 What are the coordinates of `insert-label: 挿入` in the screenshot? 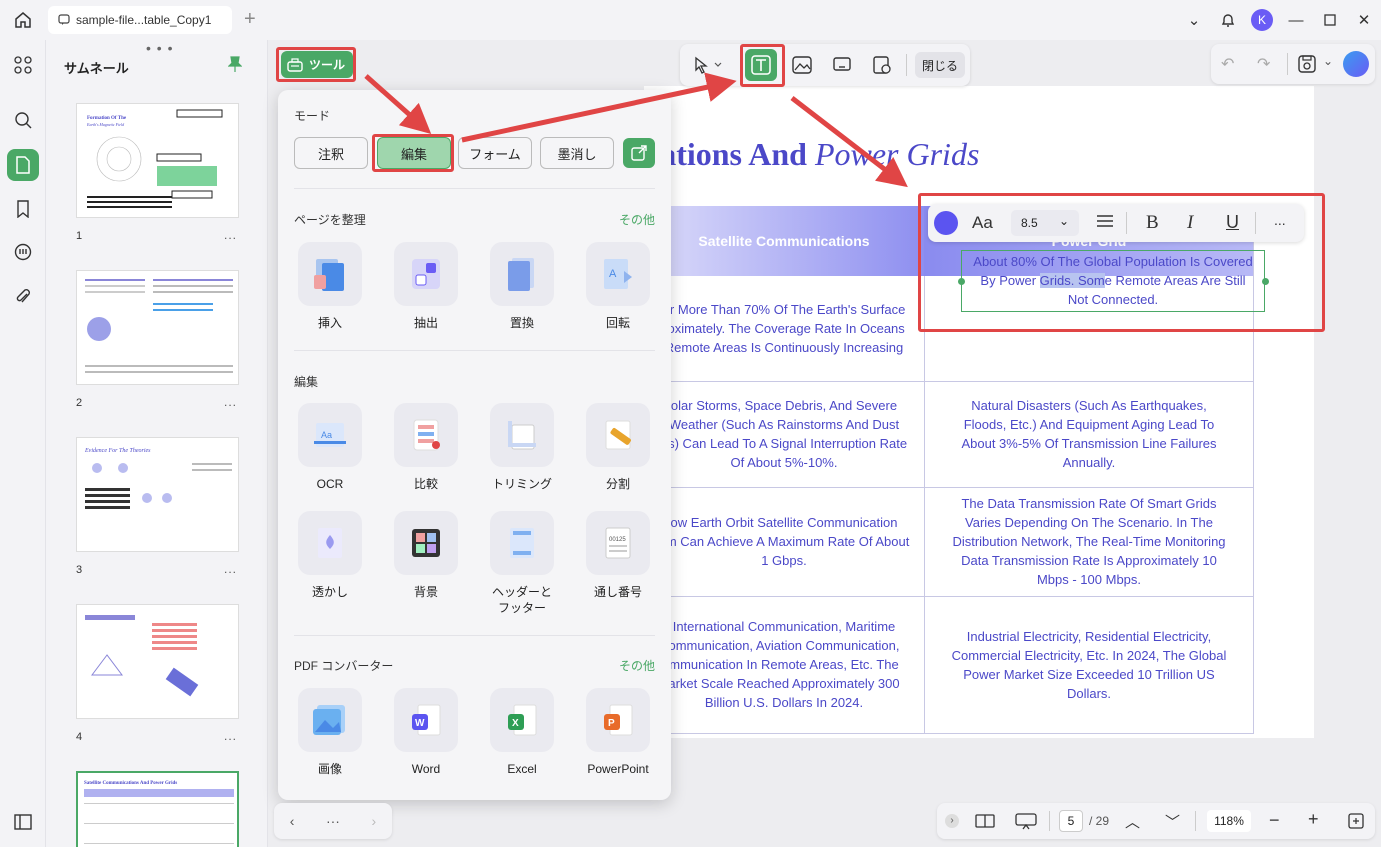 It's located at (329, 323).